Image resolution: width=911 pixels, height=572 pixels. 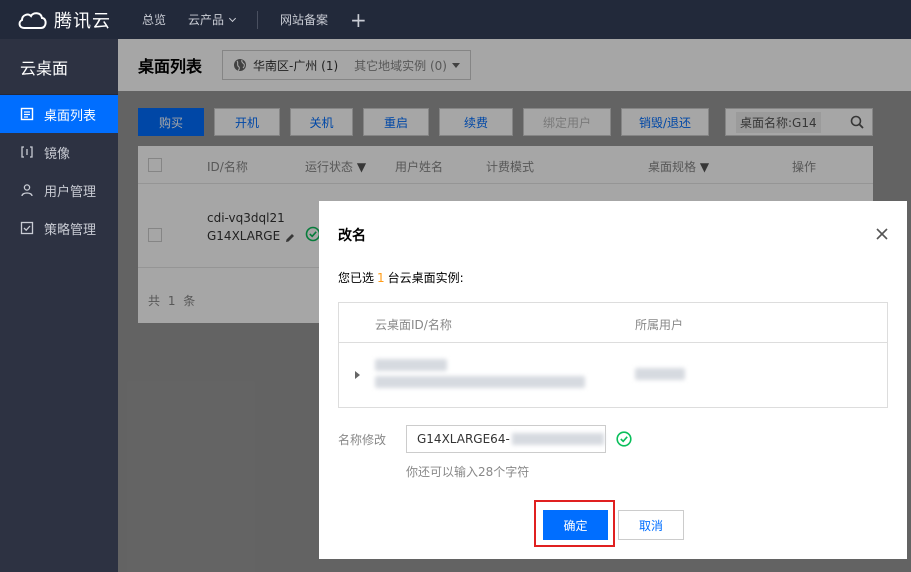 I want to click on nav-icp-label: 网站备案, so click(x=304, y=20).